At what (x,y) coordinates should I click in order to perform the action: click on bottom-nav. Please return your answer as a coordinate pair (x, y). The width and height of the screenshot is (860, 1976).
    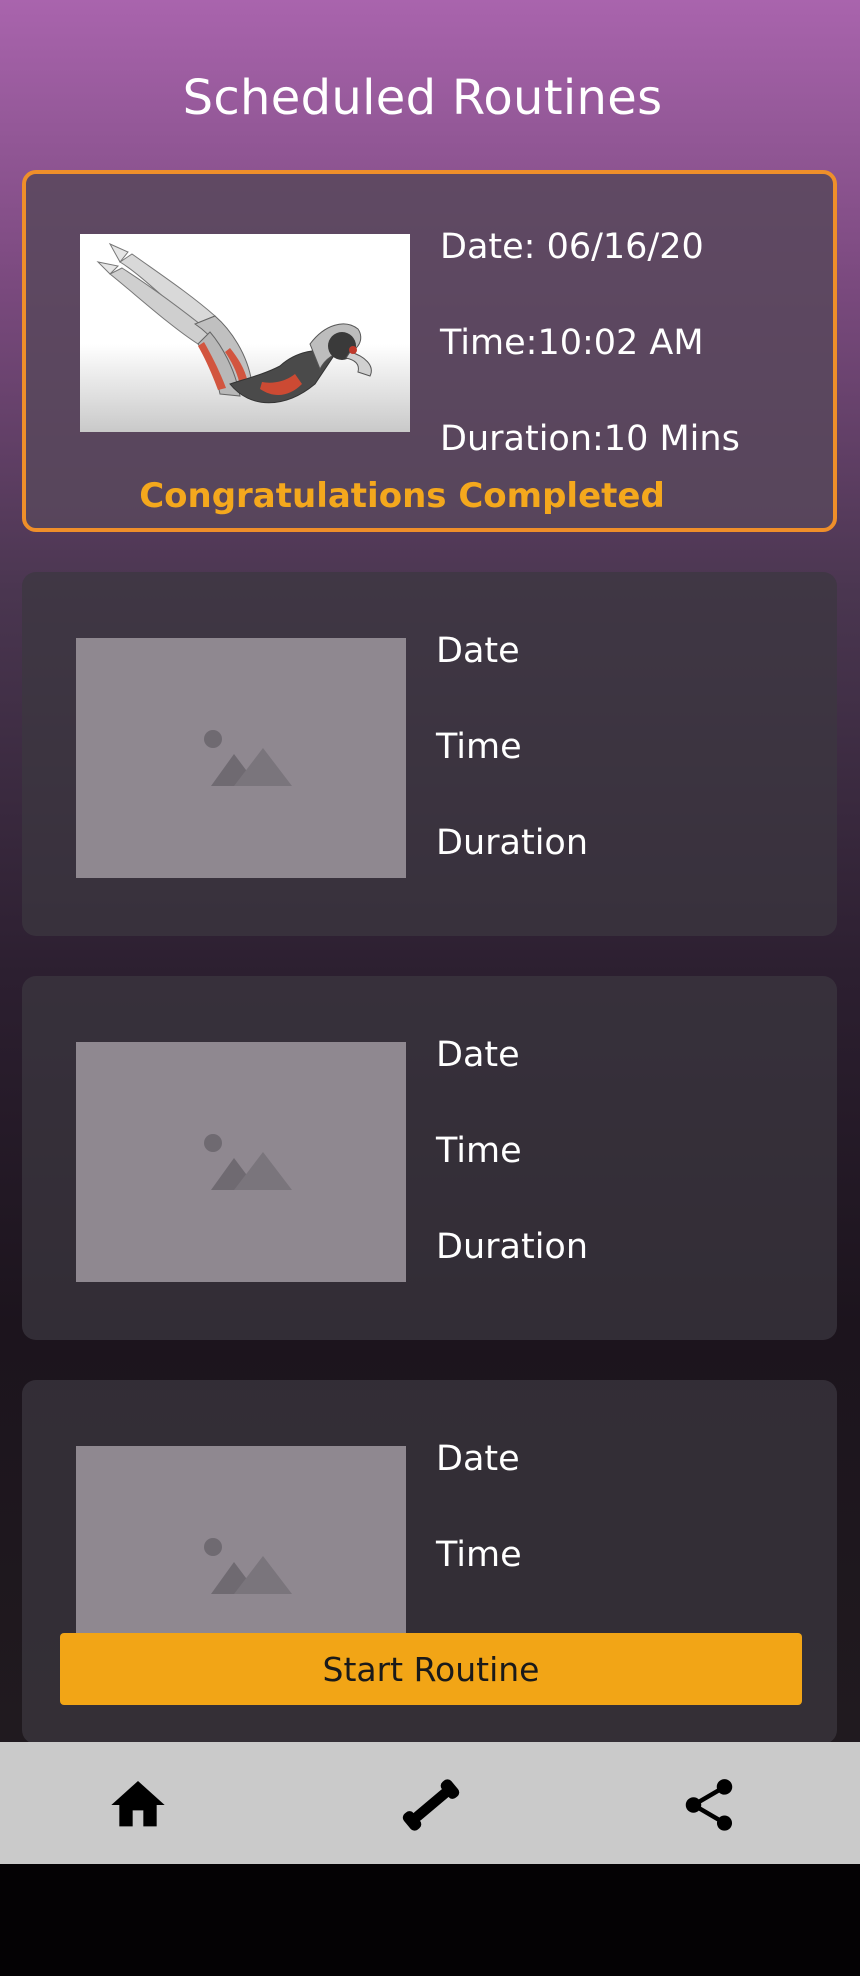
    Looking at the image, I should click on (430, 1803).